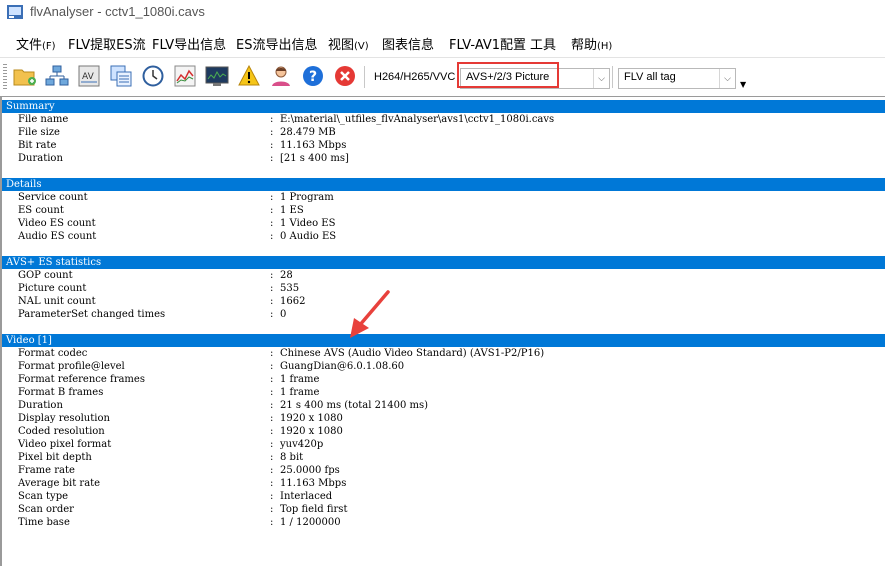 The image size is (885, 566). What do you see at coordinates (183, 509) in the screenshot?
I see `info-row: Scan order: Top field first` at bounding box center [183, 509].